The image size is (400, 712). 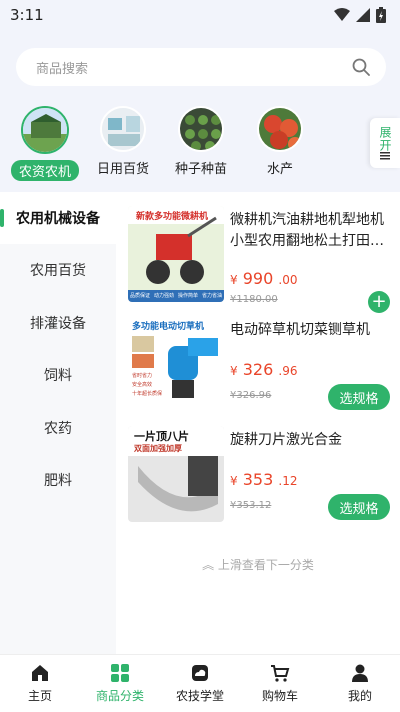 I want to click on category-strip: 农资农机 日用百货 种子种苗 水产 展开, so click(x=200, y=146).